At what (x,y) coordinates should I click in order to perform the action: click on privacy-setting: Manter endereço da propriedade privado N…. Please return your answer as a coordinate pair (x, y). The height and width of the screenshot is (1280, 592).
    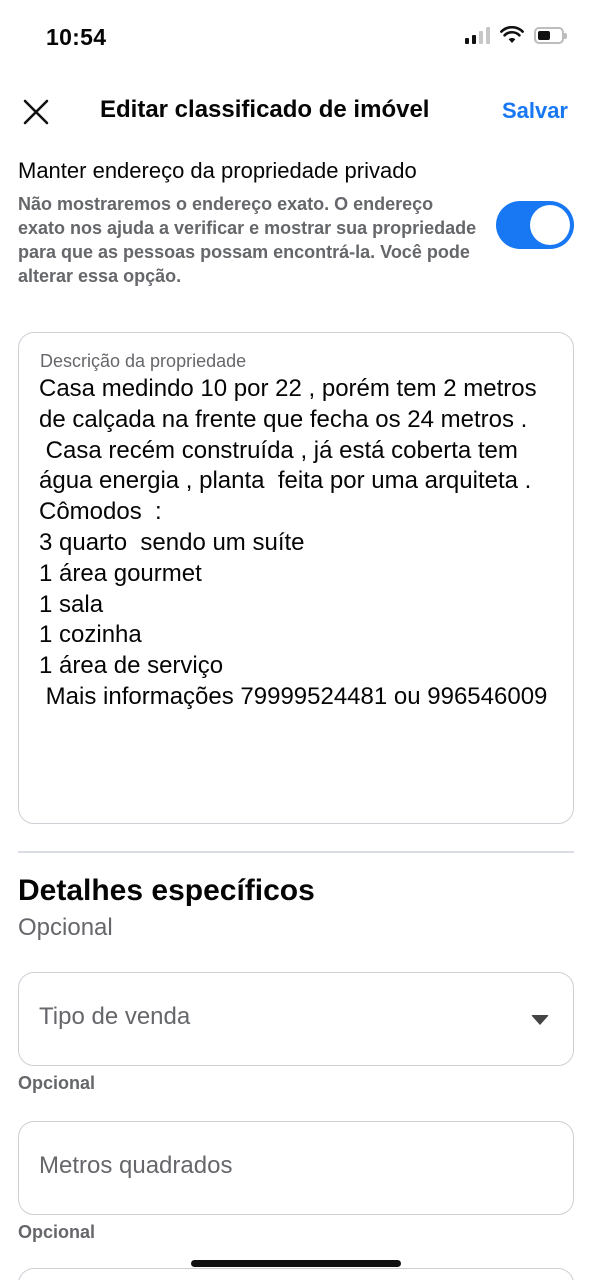
    Looking at the image, I should click on (298, 223).